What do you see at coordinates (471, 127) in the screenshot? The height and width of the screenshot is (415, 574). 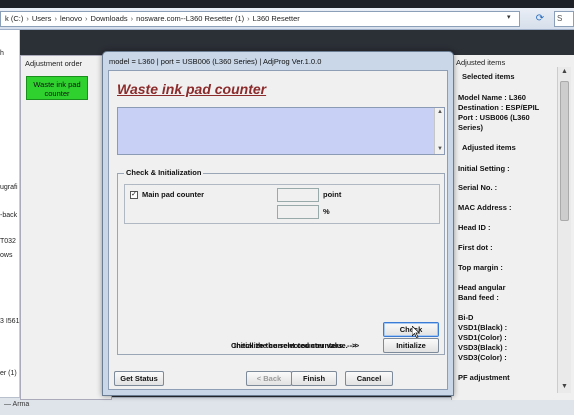 I see `port-line-cont: Series)` at bounding box center [471, 127].